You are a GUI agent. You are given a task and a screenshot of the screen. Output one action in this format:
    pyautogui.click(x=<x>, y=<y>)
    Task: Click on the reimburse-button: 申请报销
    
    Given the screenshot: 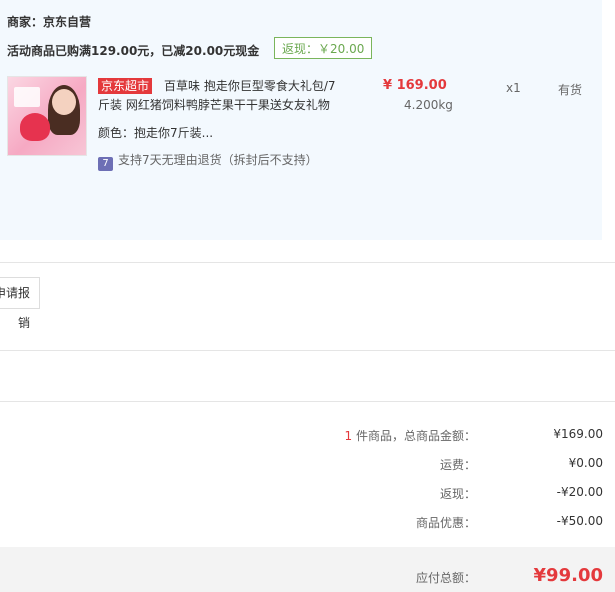 What is the action you would take?
    pyautogui.click(x=20, y=303)
    